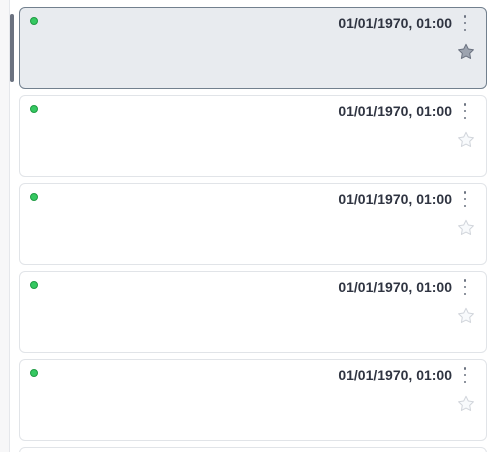  Describe the element at coordinates (12, 48) in the screenshot. I see `scrollbar-thumb` at that location.